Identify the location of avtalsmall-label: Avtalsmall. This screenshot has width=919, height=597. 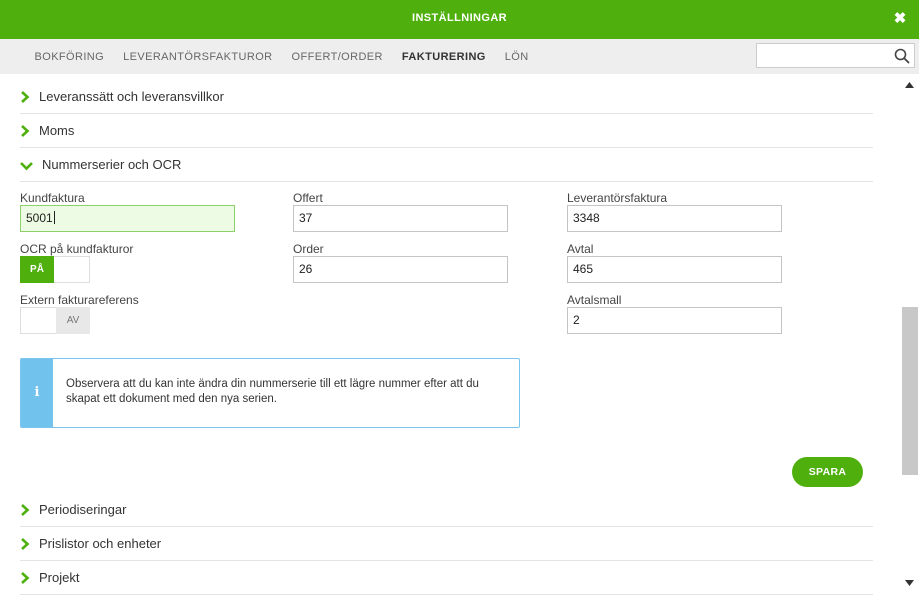
(594, 300).